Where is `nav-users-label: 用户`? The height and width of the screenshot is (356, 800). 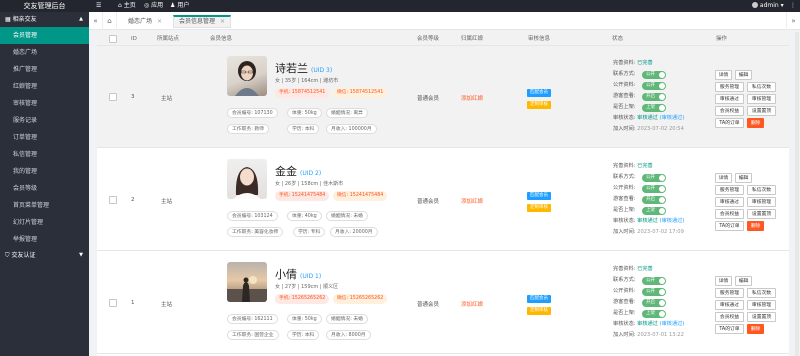
nav-users-label: 用户 is located at coordinates (183, 5).